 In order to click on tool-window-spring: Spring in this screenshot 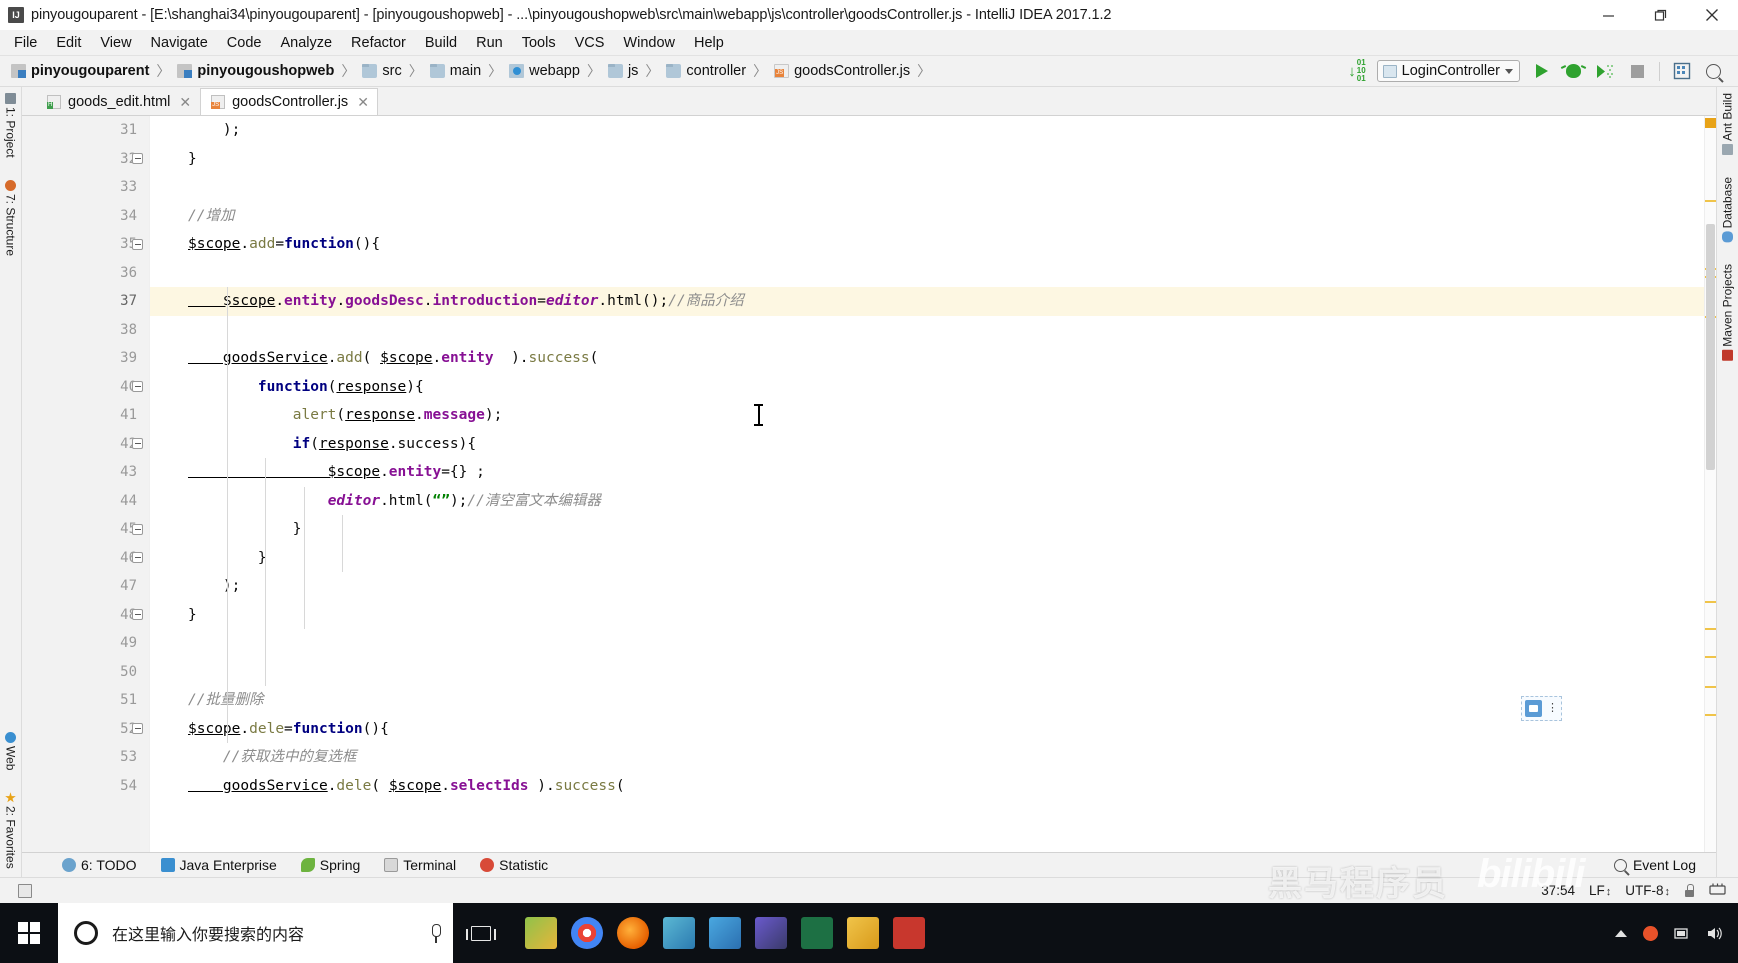, I will do `click(330, 865)`.